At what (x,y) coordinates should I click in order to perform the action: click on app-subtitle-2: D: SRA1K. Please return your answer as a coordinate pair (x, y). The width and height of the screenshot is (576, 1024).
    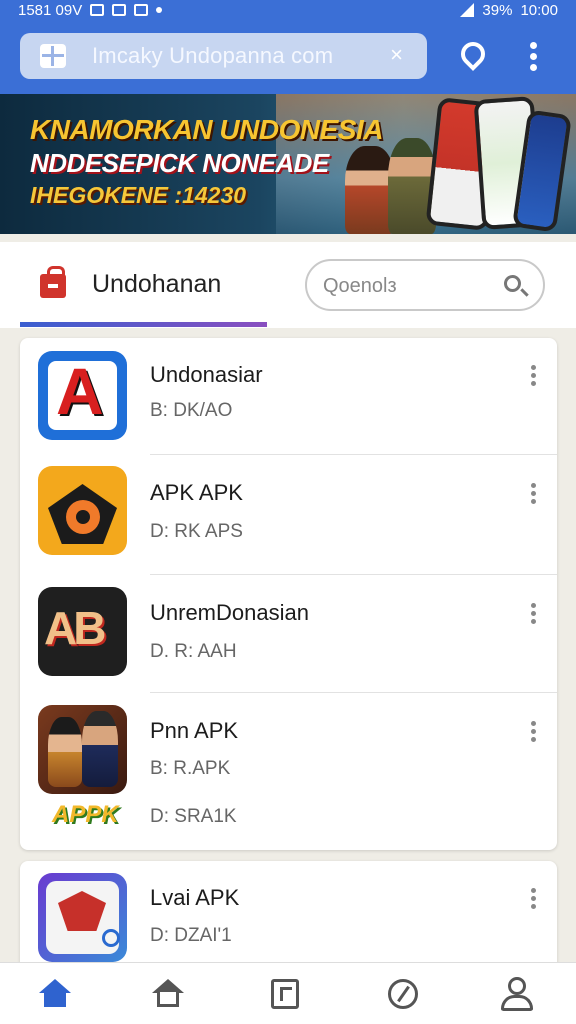
    Looking at the image, I should click on (193, 816).